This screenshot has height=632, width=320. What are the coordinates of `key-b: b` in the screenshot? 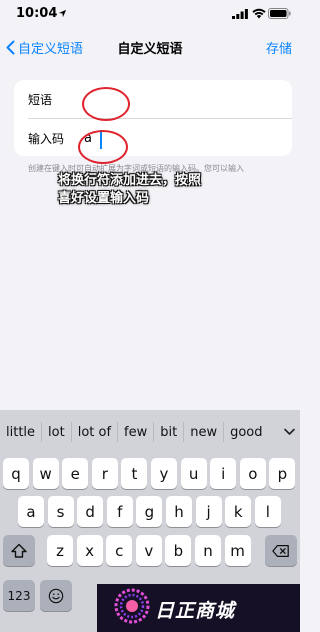 It's located at (178, 550).